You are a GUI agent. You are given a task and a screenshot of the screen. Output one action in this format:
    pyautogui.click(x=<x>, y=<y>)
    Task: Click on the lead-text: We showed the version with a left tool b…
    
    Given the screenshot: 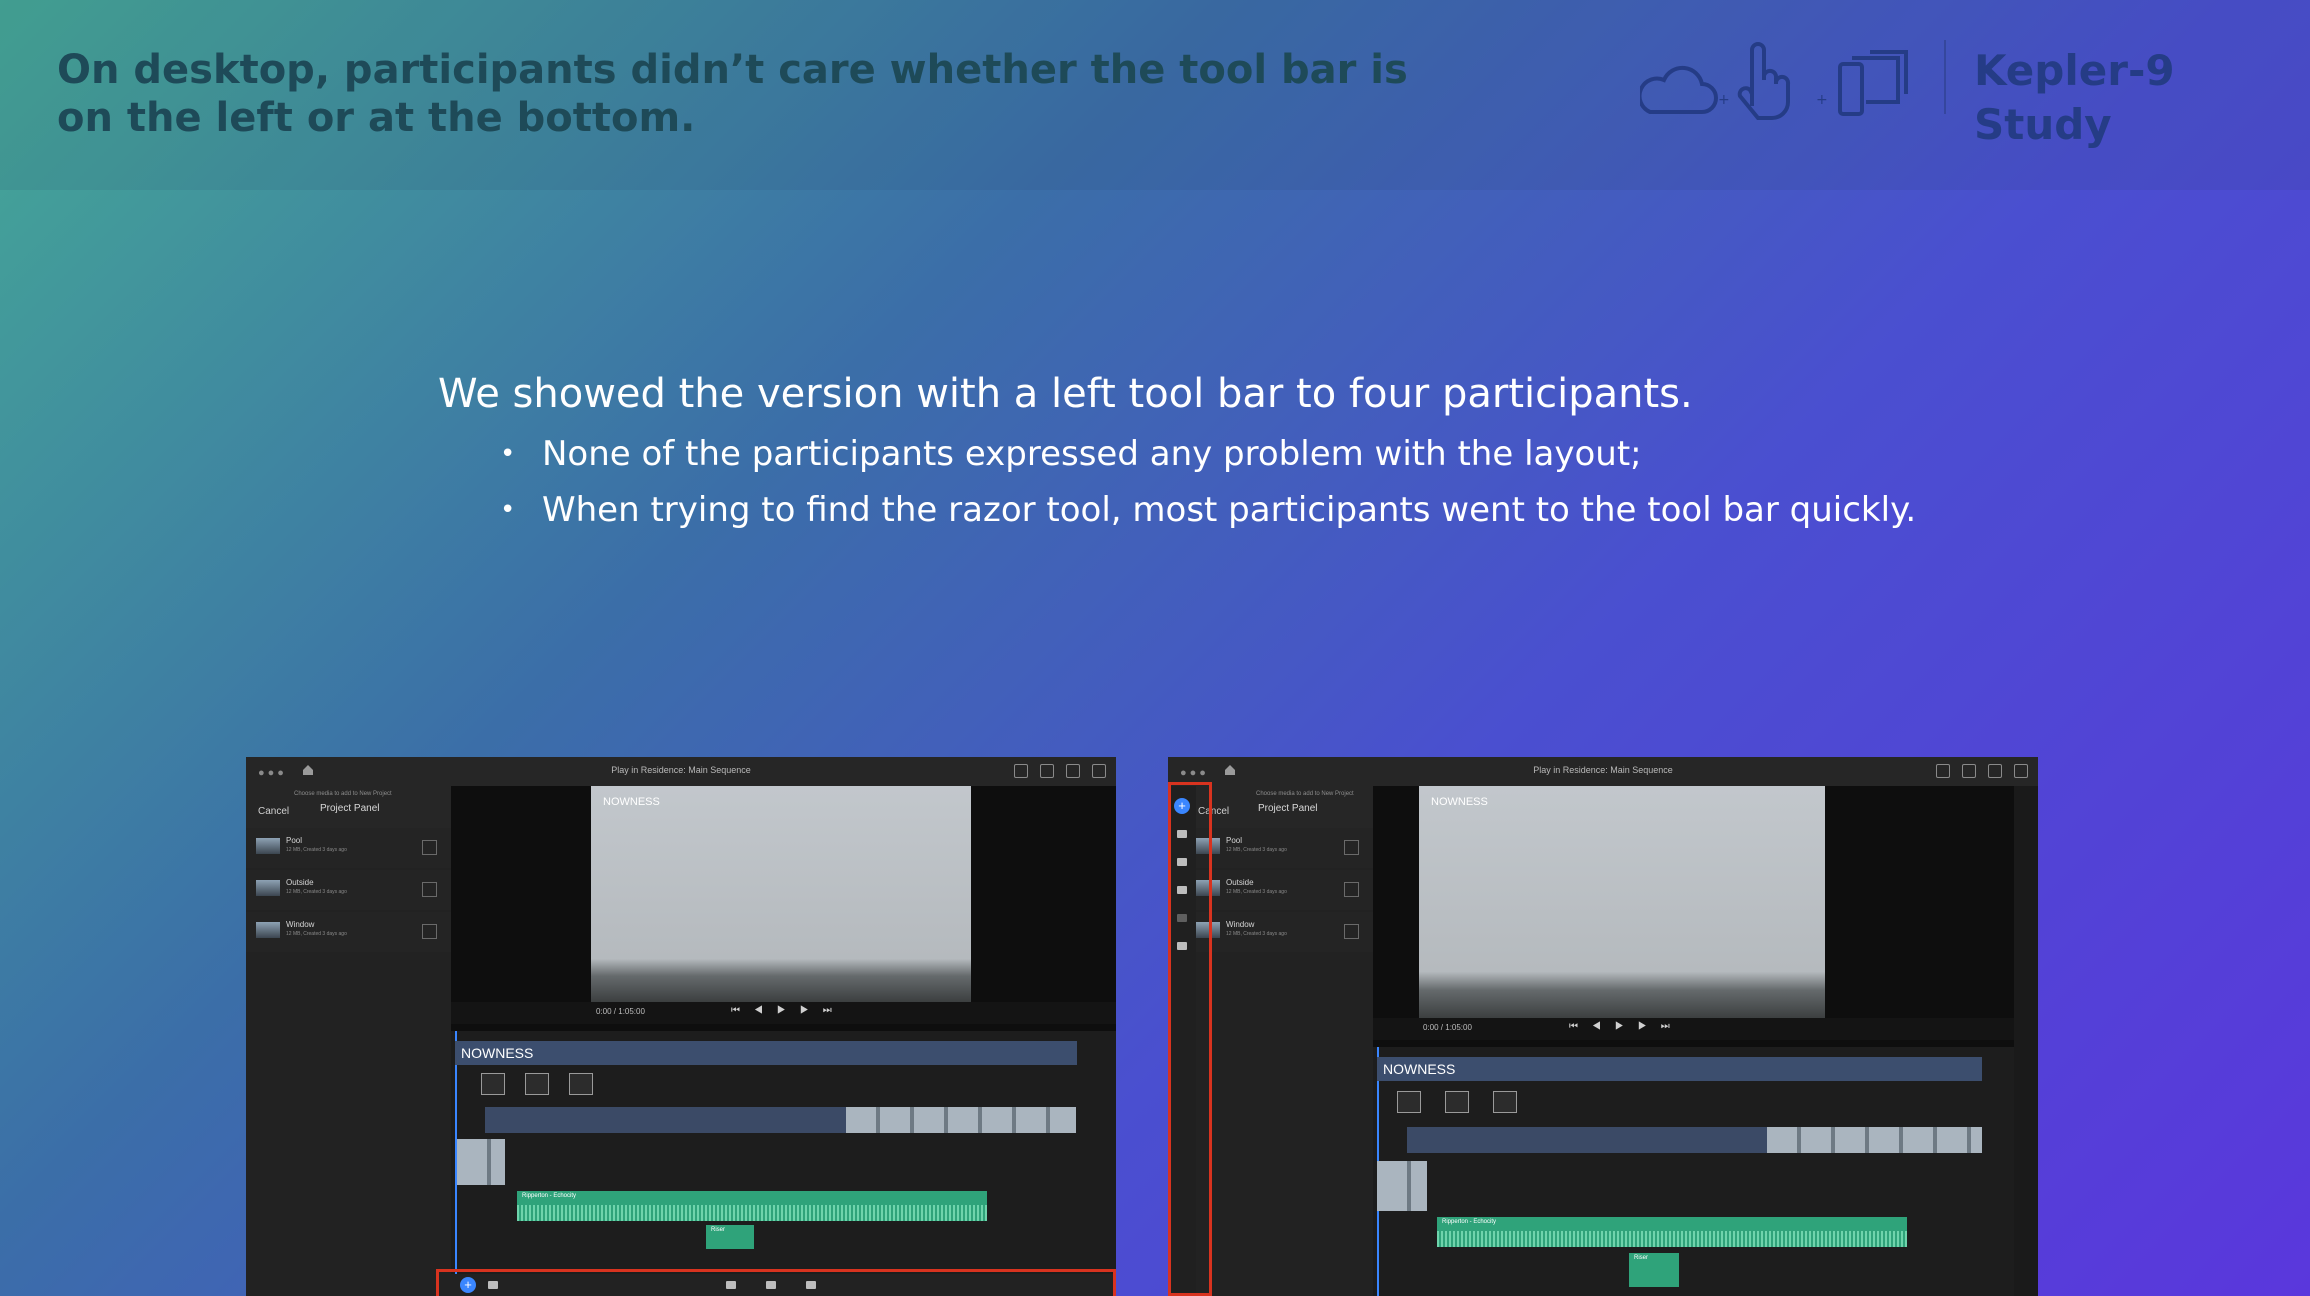 What is the action you would take?
    pyautogui.click(x=1065, y=394)
    